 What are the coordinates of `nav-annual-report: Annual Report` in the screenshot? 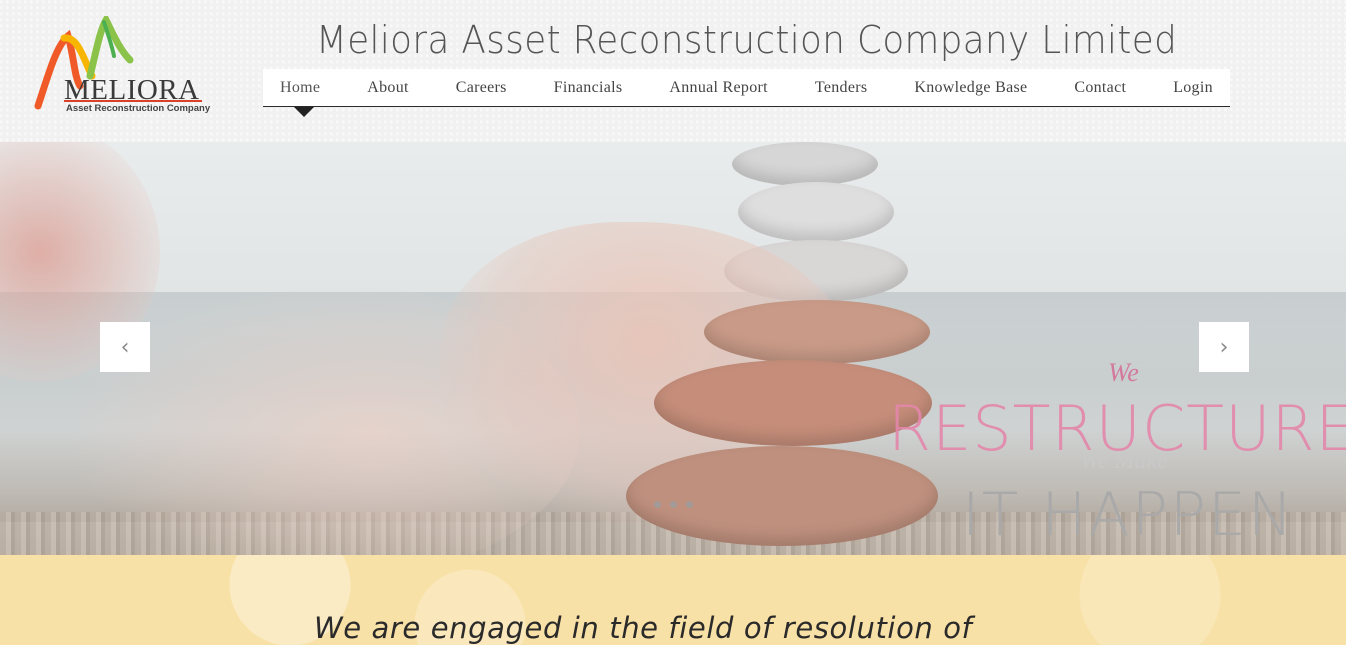 It's located at (718, 88).